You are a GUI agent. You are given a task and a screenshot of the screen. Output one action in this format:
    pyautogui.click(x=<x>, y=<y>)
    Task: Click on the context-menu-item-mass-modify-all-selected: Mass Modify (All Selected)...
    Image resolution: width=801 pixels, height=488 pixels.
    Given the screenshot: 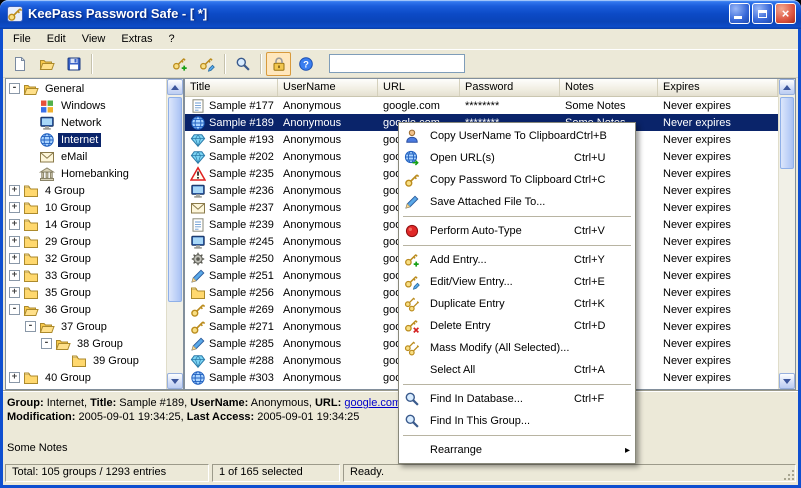 What is the action you would take?
    pyautogui.click(x=517, y=348)
    